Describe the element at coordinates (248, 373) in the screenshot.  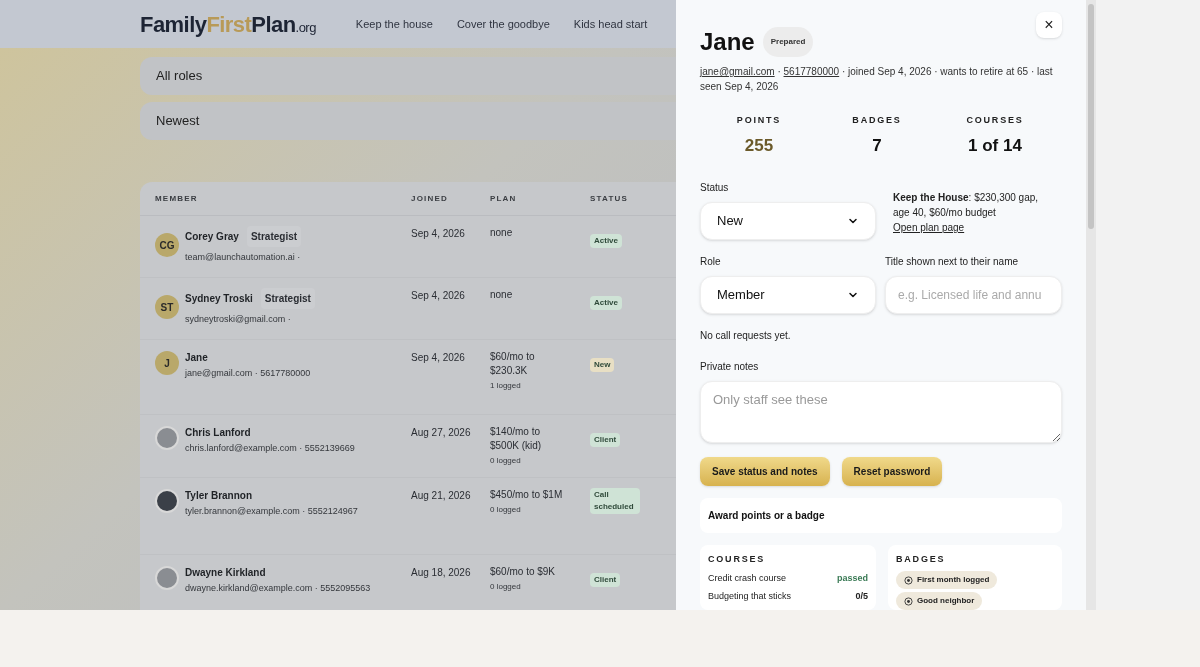
I see `member-contact: jane@gmail.com · 5617780000` at that location.